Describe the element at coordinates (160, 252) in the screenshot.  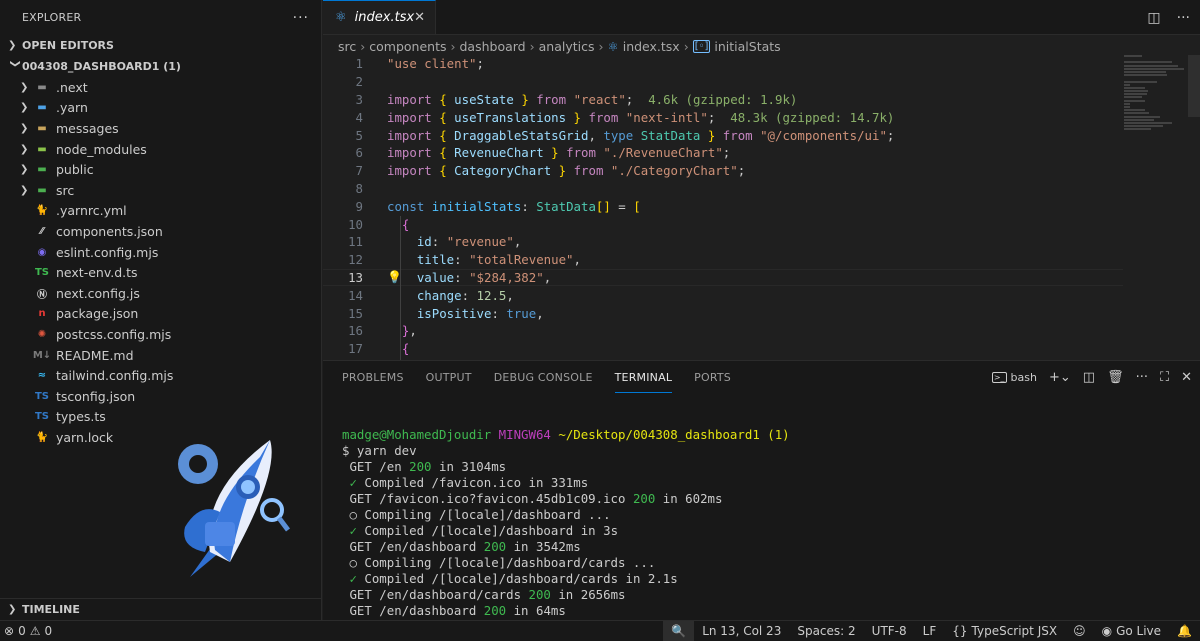
I see `tree-file: ◉ eslint.config.mjs` at that location.